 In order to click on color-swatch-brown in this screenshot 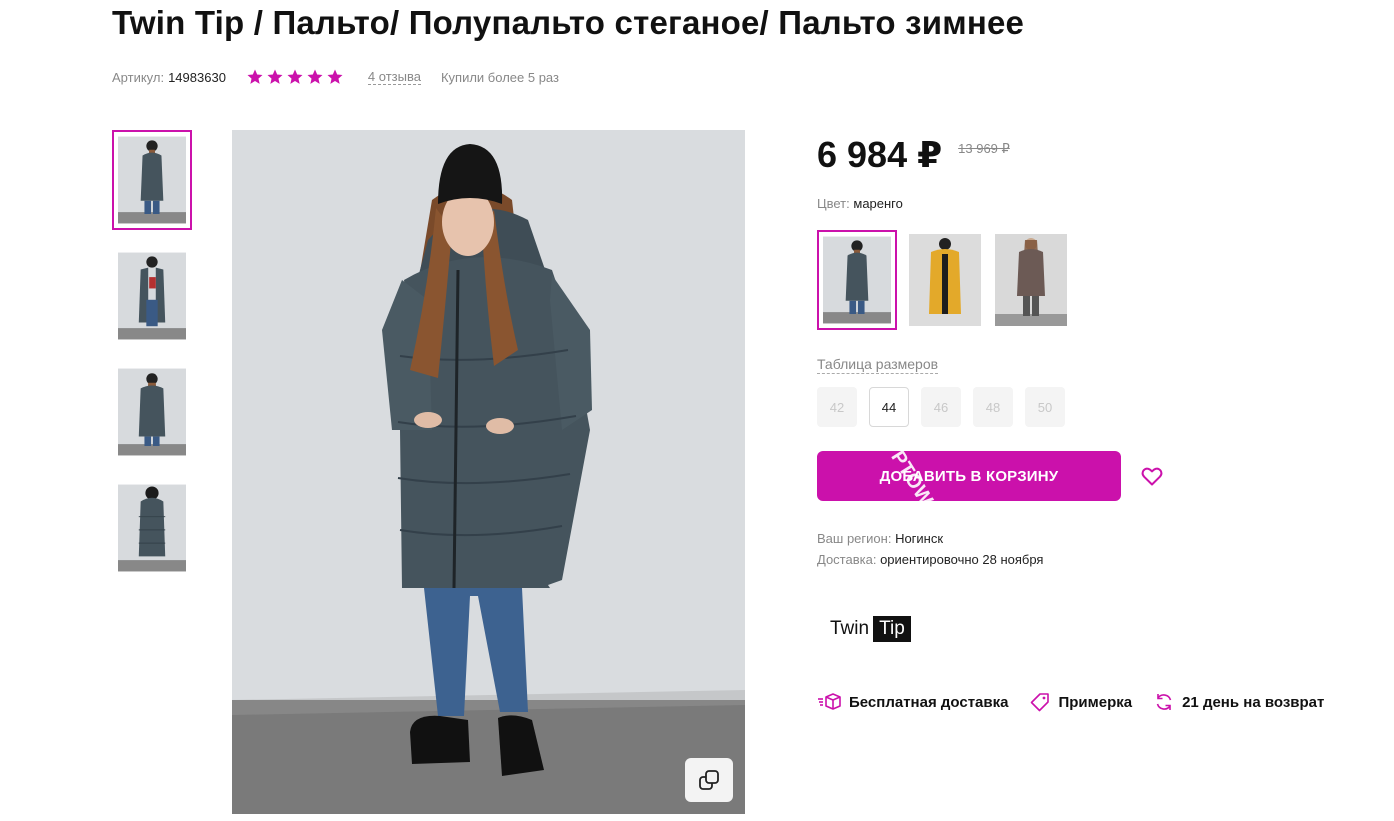, I will do `click(1031, 280)`.